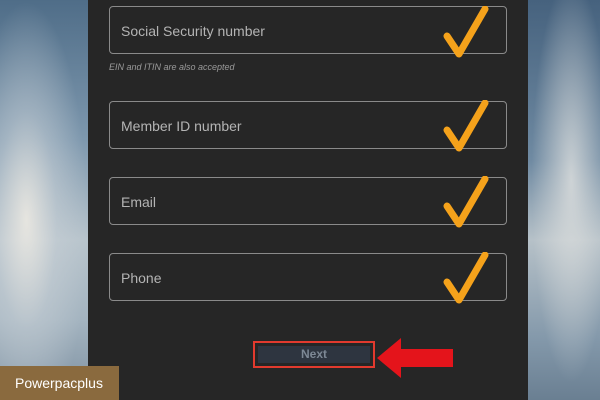 The image size is (600, 400). What do you see at coordinates (141, 278) in the screenshot?
I see `phone-field-label: Phone` at bounding box center [141, 278].